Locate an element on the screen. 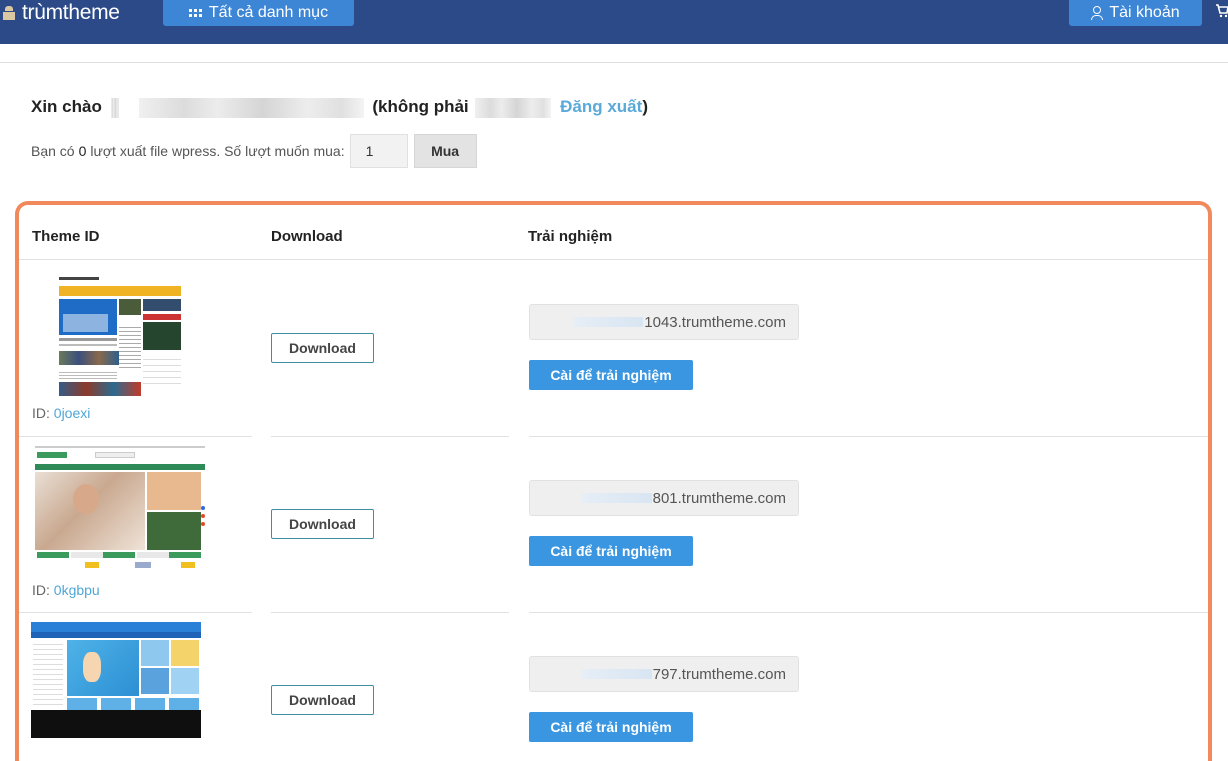  theme-id: ID: 0joexi is located at coordinates (61, 413).